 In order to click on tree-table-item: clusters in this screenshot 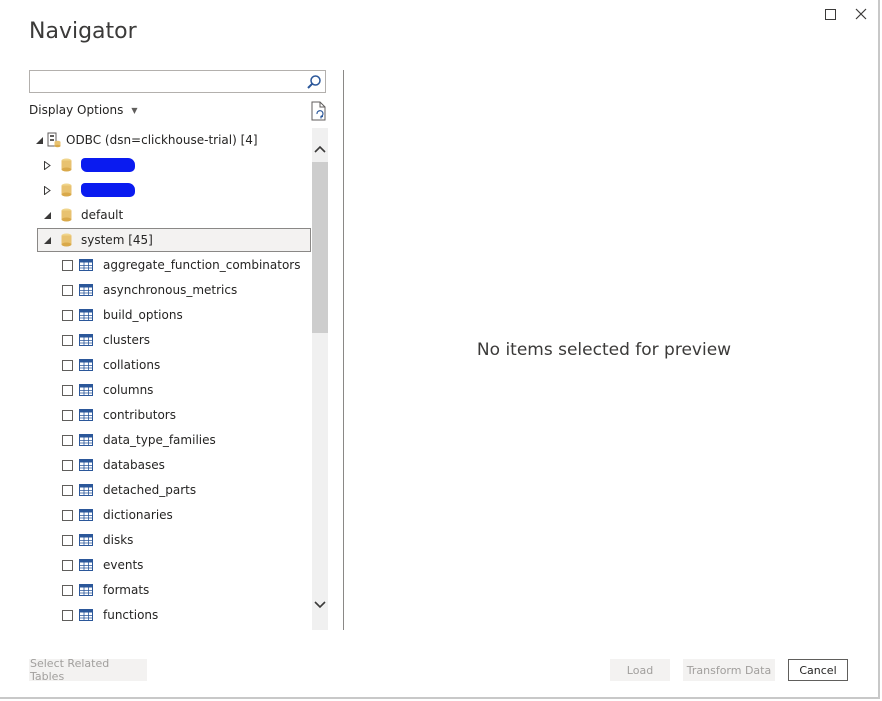, I will do `click(106, 340)`.